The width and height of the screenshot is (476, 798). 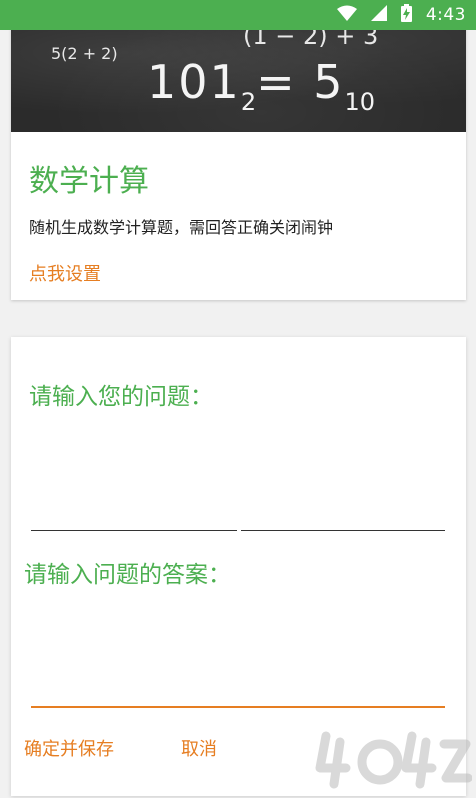 What do you see at coordinates (240, 508) in the screenshot?
I see `question-input` at bounding box center [240, 508].